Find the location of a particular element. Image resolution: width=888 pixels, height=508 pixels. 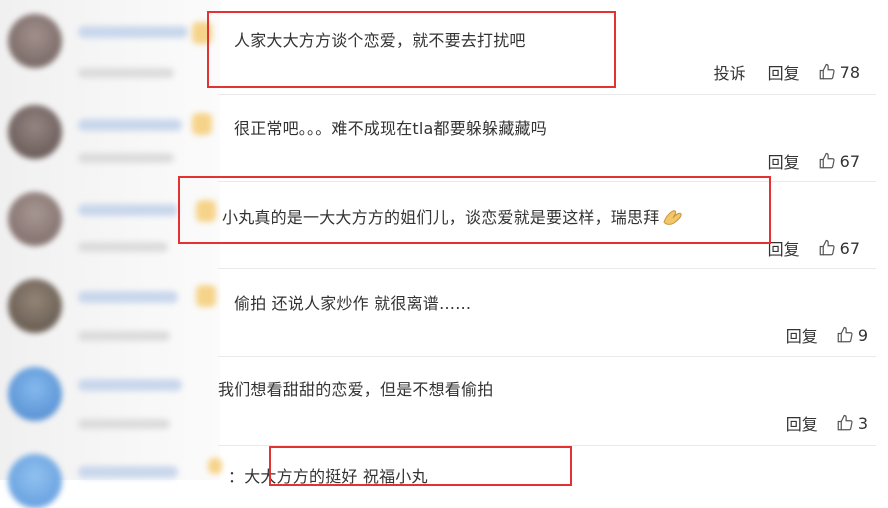

comment-actions: 回复 3 is located at coordinates (816, 423).